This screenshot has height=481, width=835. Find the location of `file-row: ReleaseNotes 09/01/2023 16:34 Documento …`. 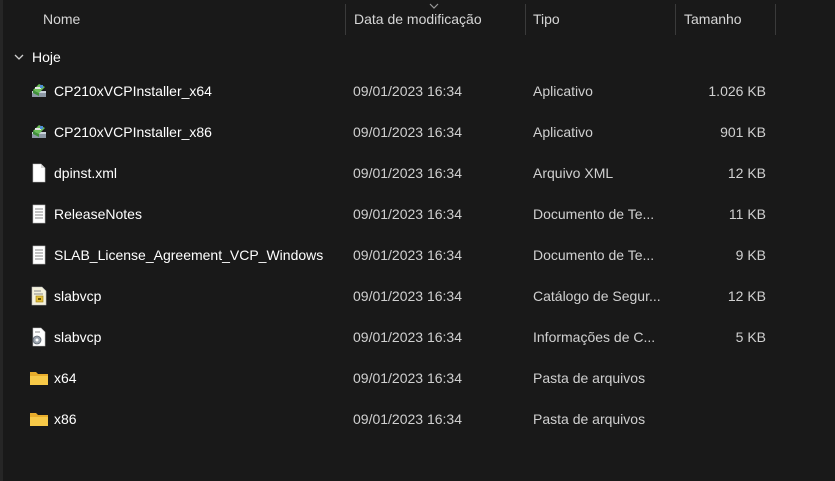

file-row: ReleaseNotes 09/01/2023 16:34 Documento … is located at coordinates (390, 214).